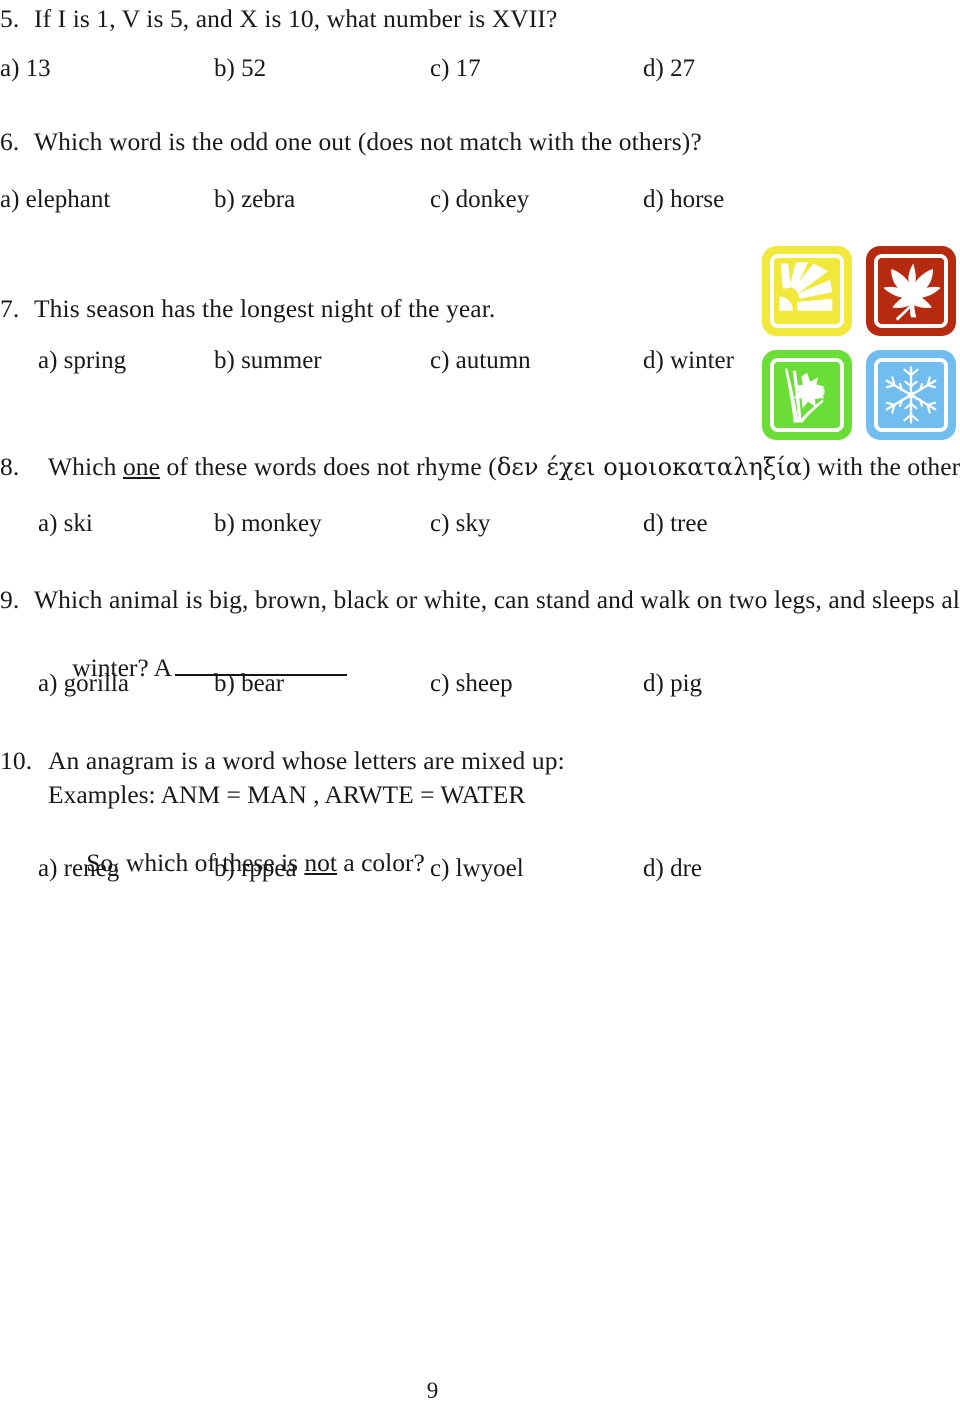  Describe the element at coordinates (78, 869) in the screenshot. I see `option-a: a) reneg` at that location.